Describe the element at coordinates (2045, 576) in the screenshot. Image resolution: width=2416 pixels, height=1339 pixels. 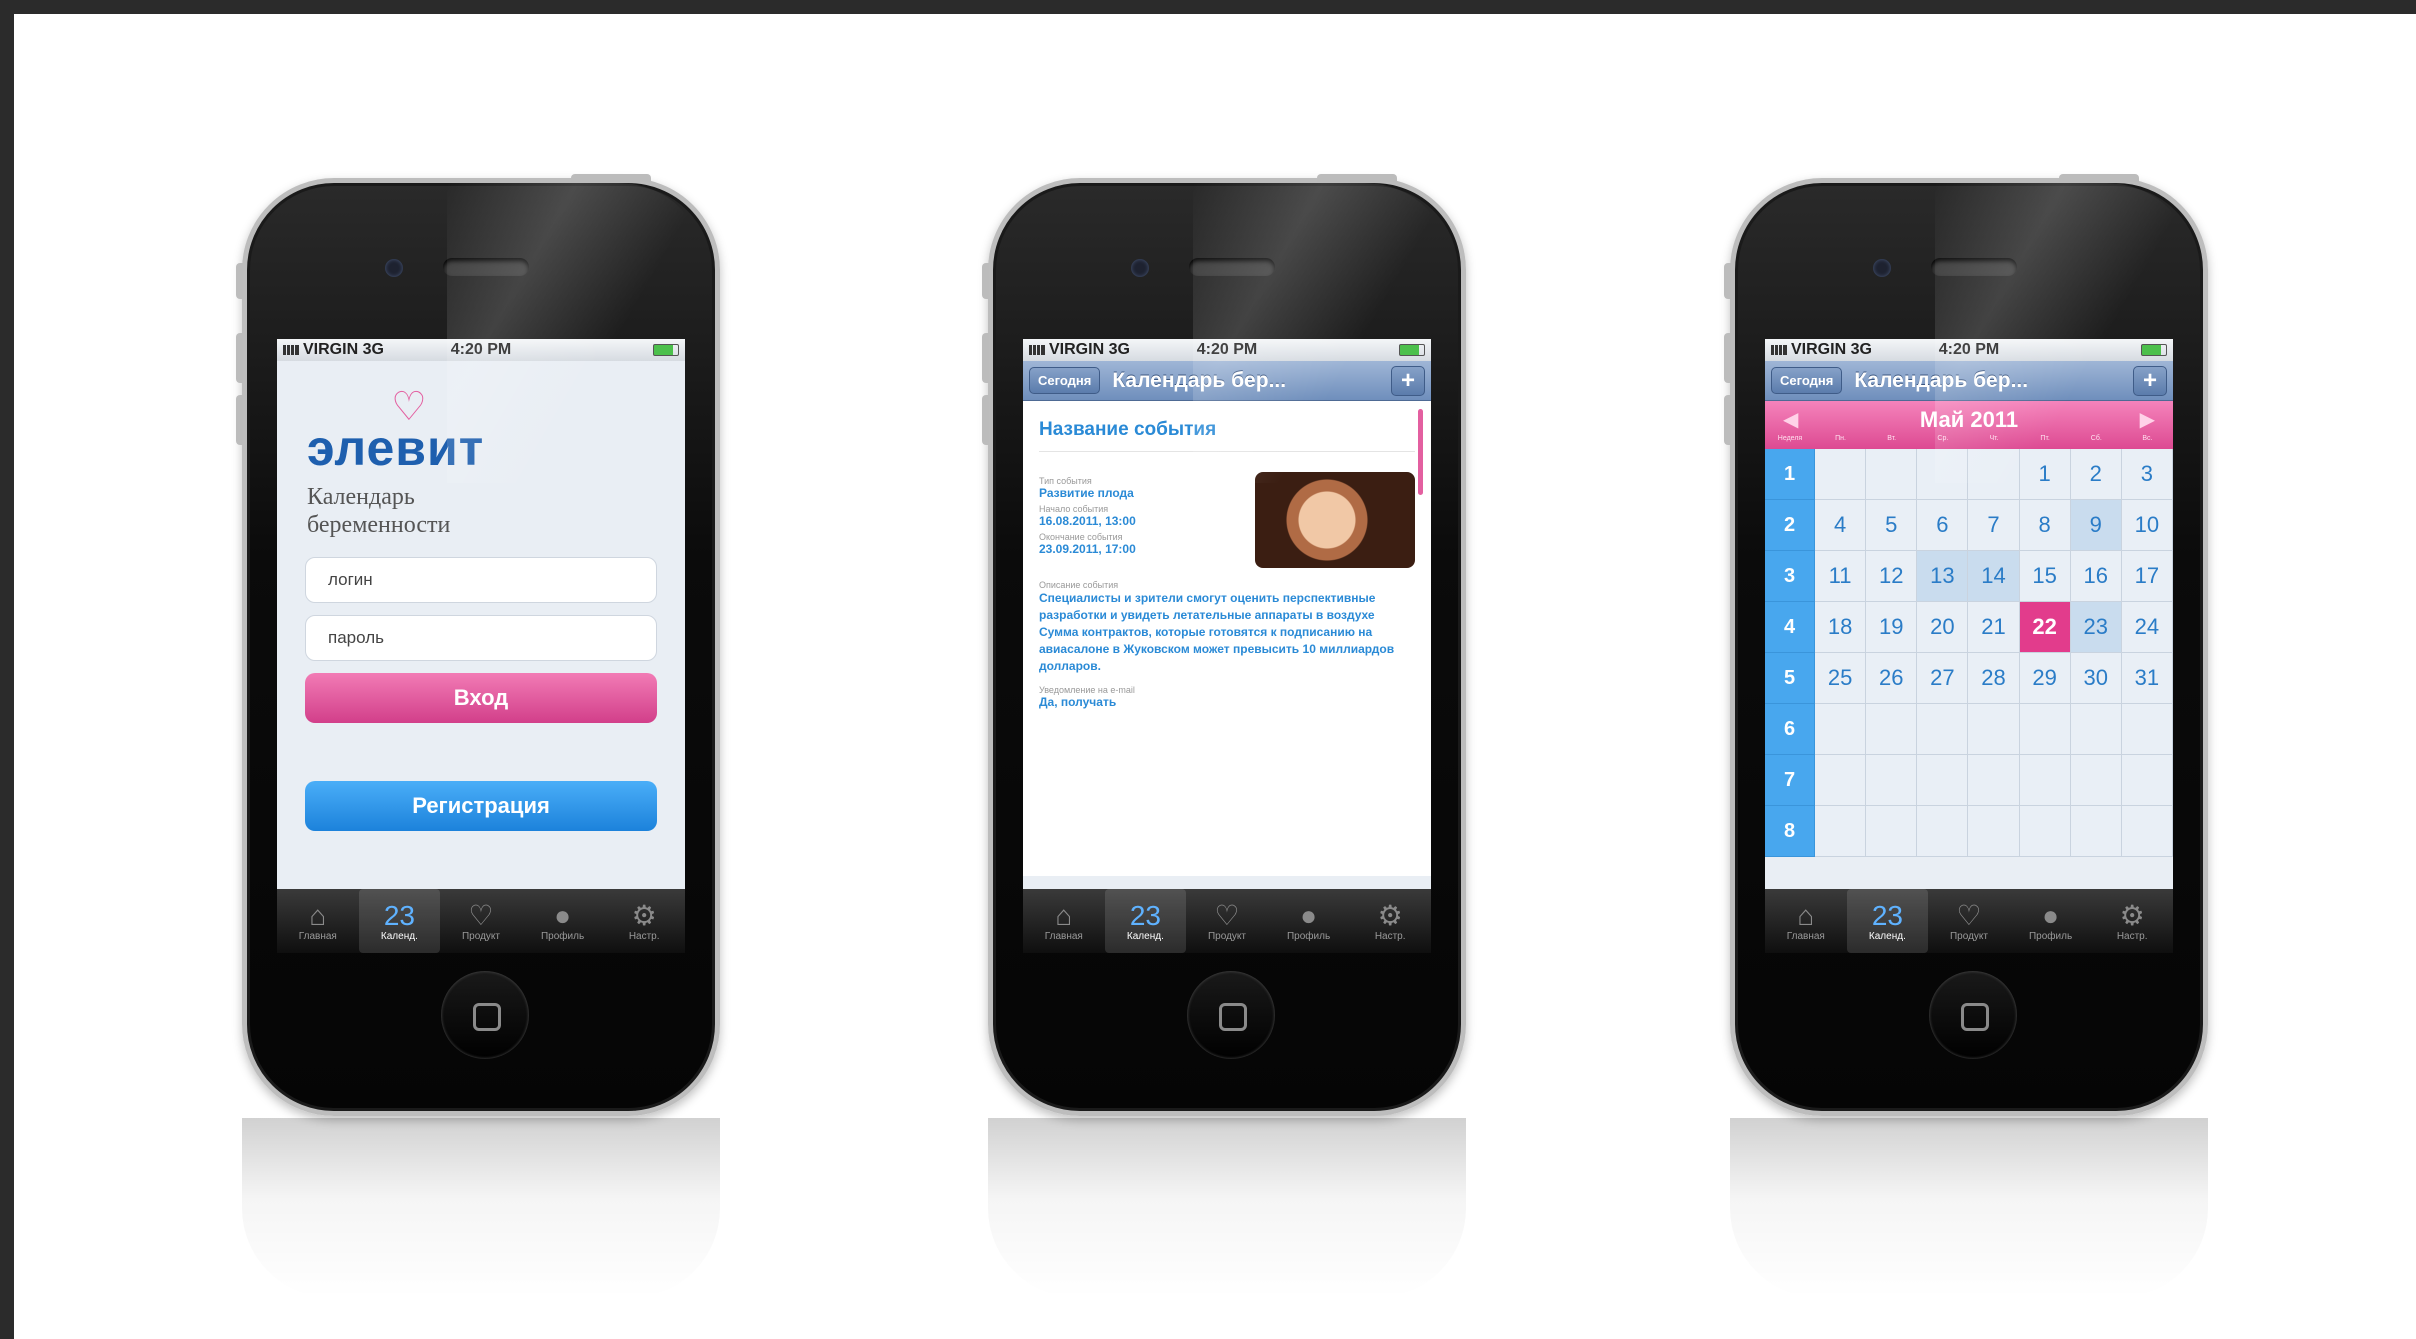
I see `calendar-day: 15` at that location.